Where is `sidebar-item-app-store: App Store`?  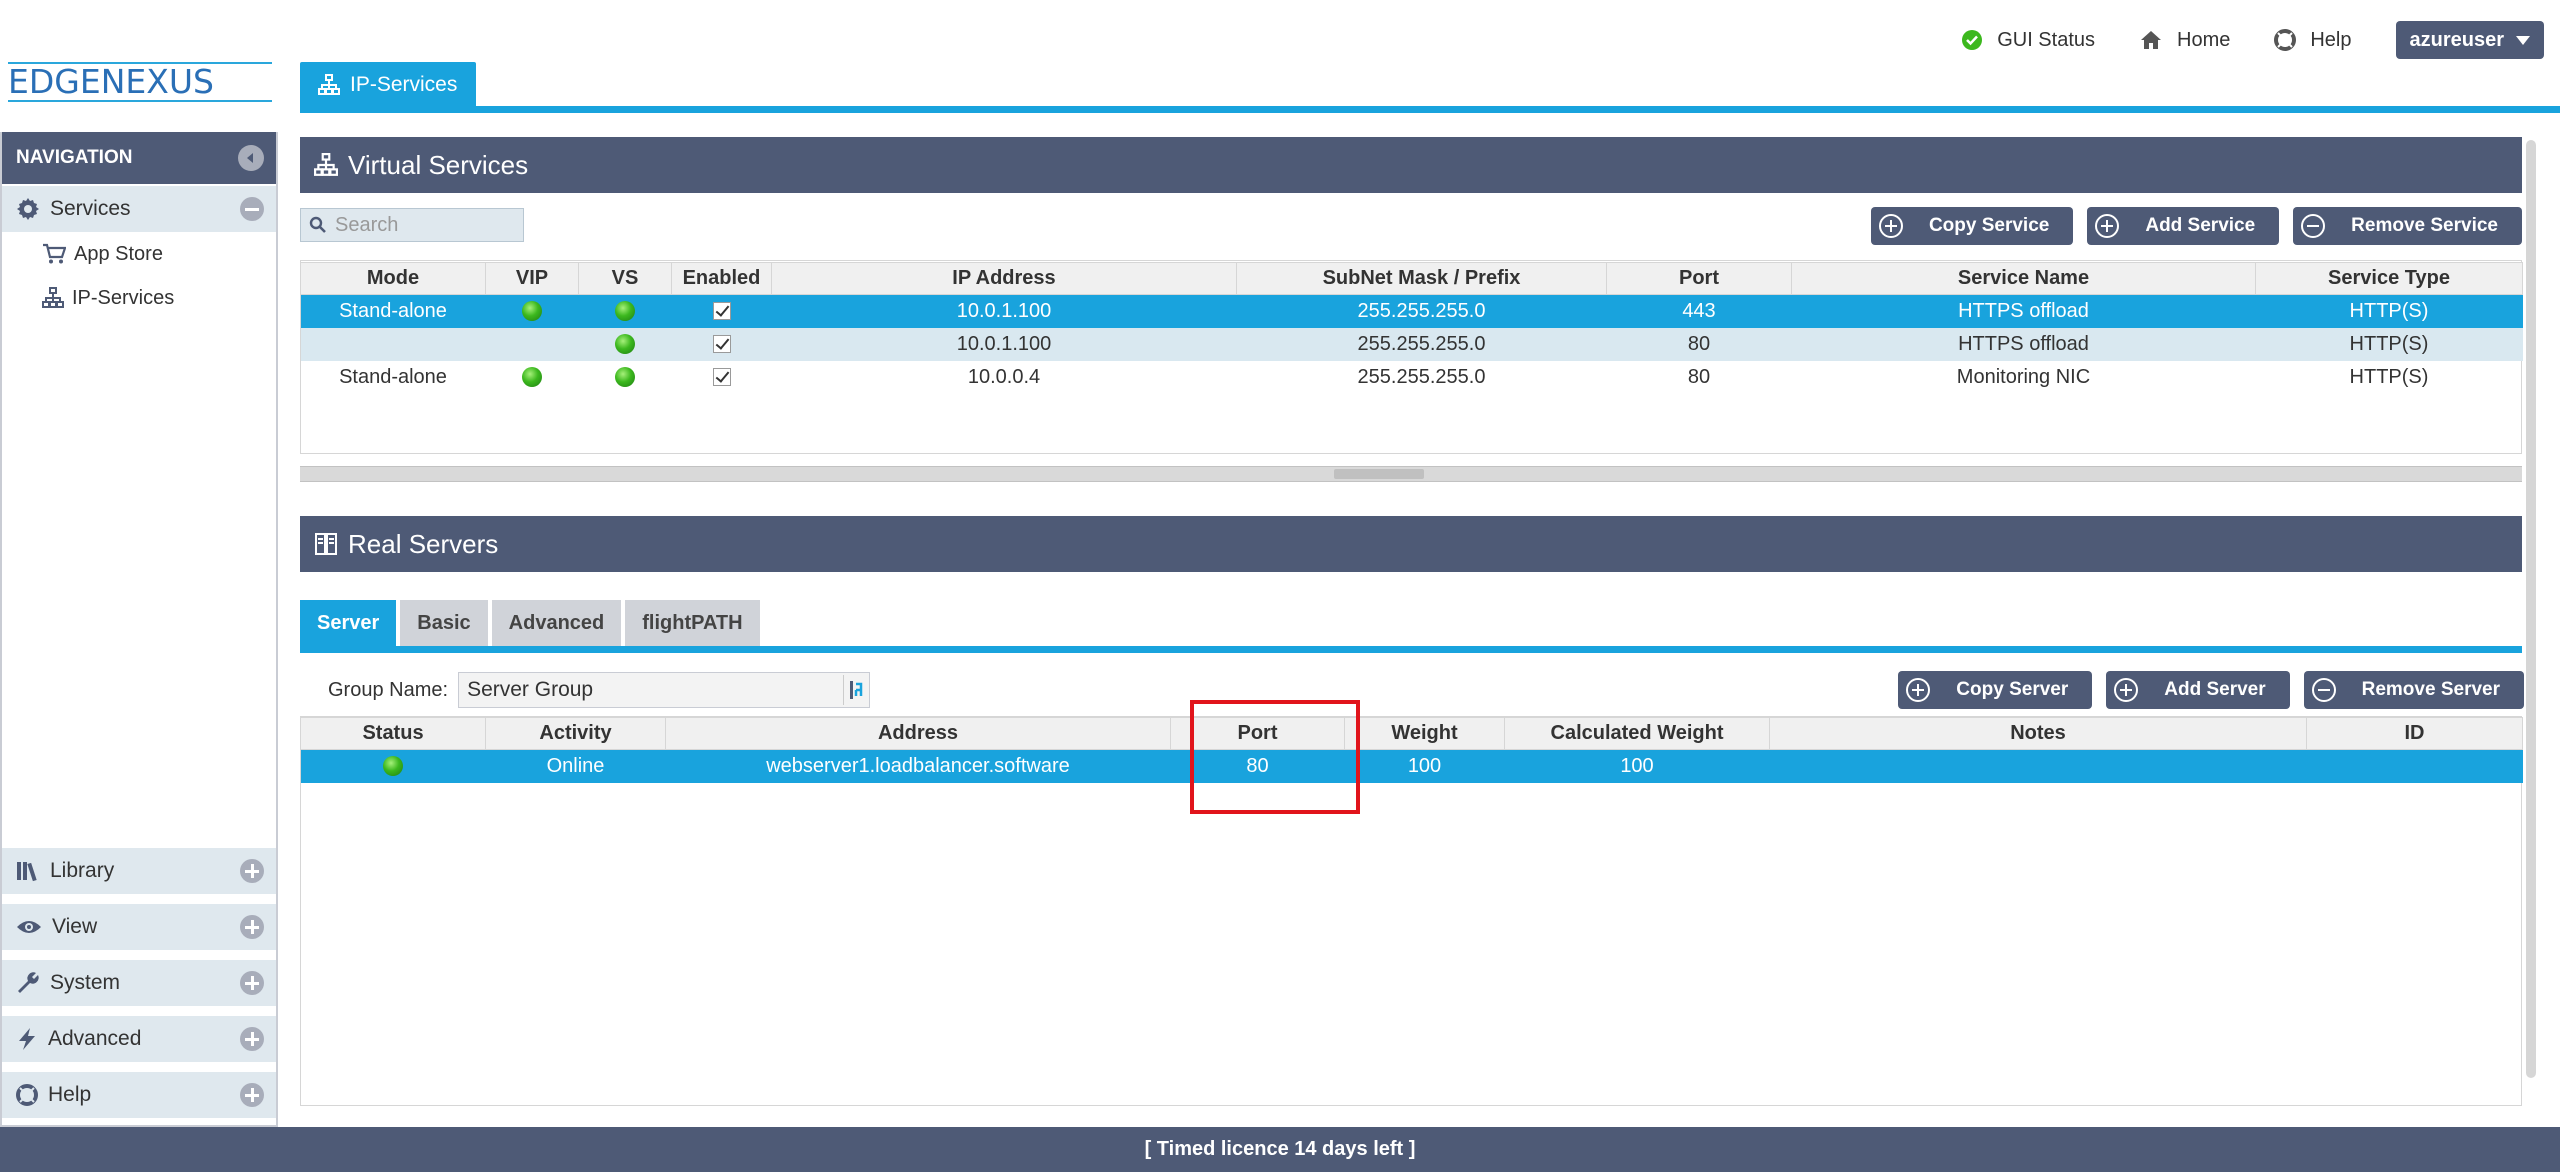 sidebar-item-app-store: App Store is located at coordinates (139, 254).